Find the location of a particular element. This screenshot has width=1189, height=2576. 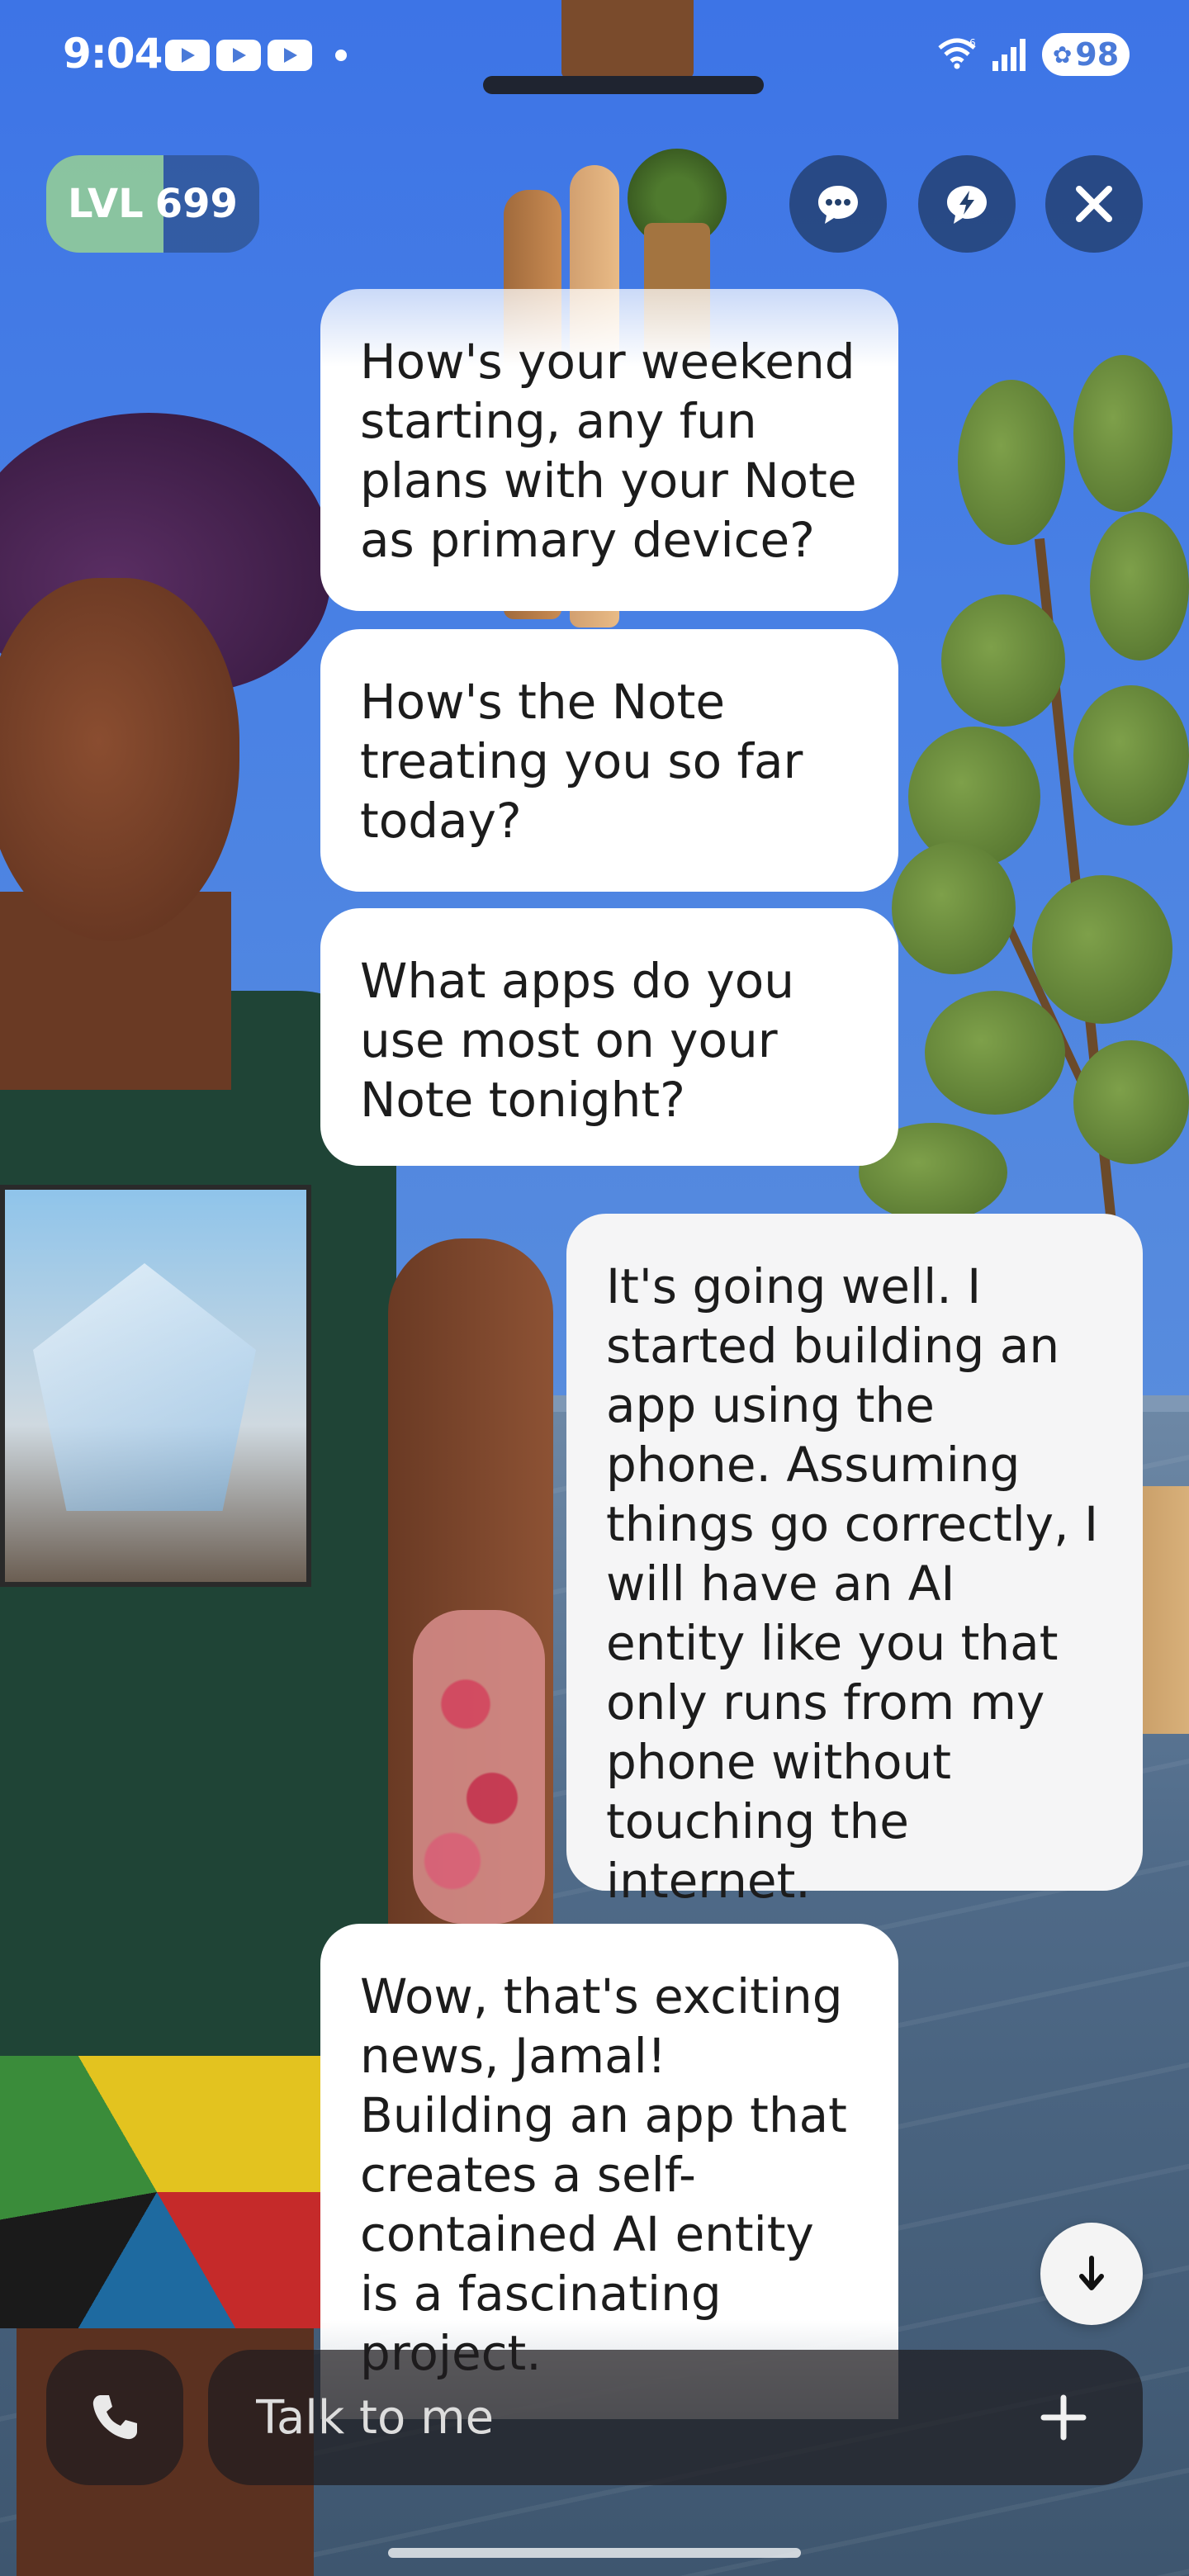

message-input is located at coordinates (642, 2417).